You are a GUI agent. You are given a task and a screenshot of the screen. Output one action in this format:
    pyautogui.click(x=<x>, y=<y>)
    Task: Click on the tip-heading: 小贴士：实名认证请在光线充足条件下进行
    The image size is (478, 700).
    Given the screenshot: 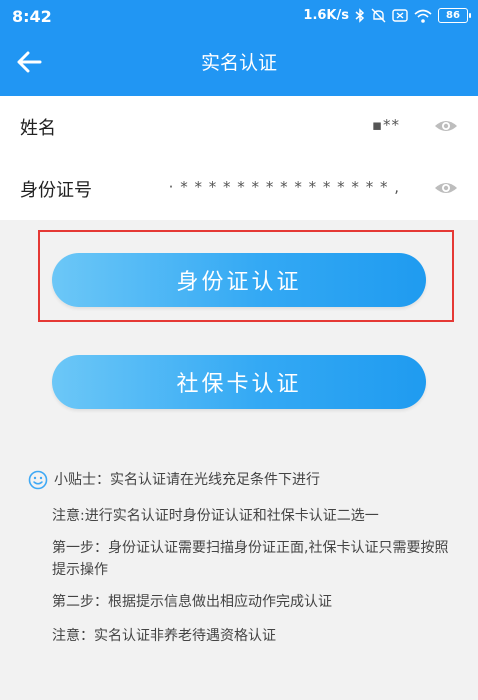 What is the action you would take?
    pyautogui.click(x=174, y=480)
    